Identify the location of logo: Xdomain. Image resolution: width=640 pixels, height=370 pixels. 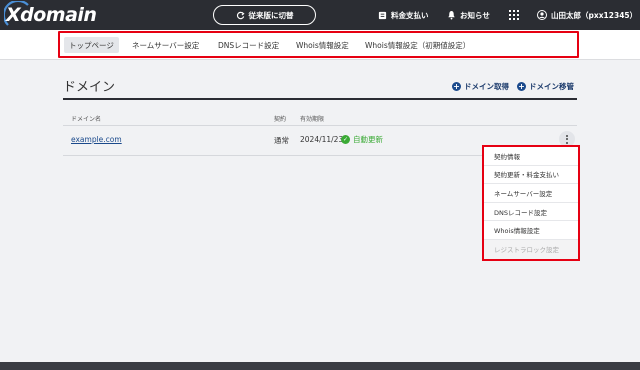
(50, 14).